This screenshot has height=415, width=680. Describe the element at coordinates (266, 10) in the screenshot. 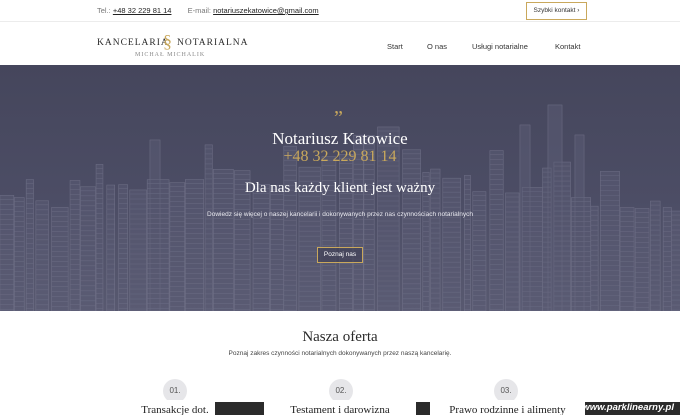

I see `email-link: notariuszekatowice@gmail.com` at that location.